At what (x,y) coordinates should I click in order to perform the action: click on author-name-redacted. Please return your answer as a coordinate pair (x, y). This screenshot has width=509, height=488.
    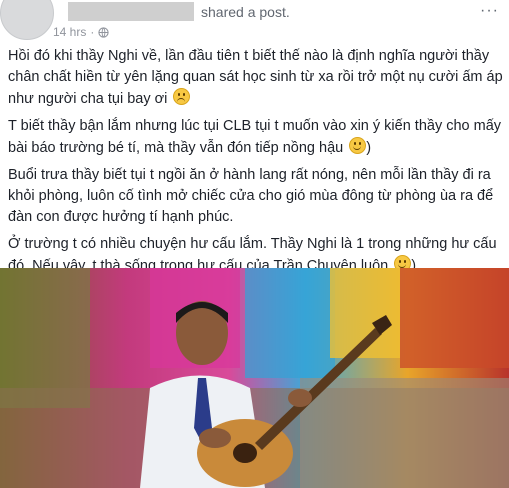
    Looking at the image, I should click on (131, 11).